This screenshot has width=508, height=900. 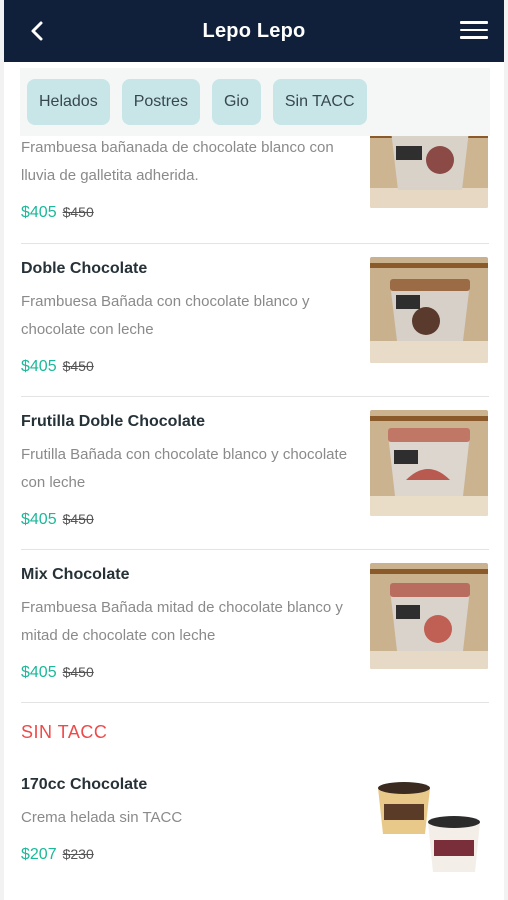 I want to click on category-chip-sin-tacc: Sin TACC, so click(x=319, y=102).